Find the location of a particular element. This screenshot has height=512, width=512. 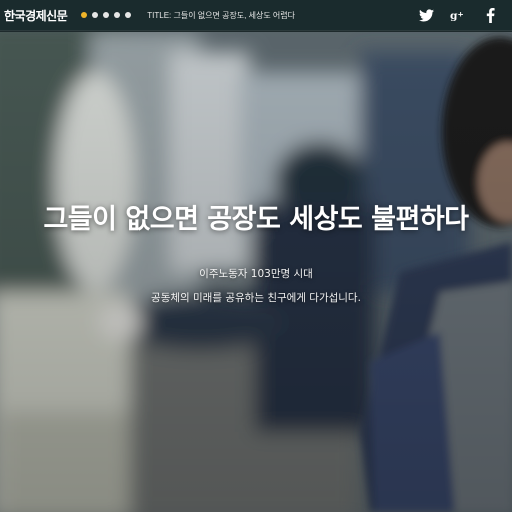

google-plus-icon: g + is located at coordinates (457, 15).